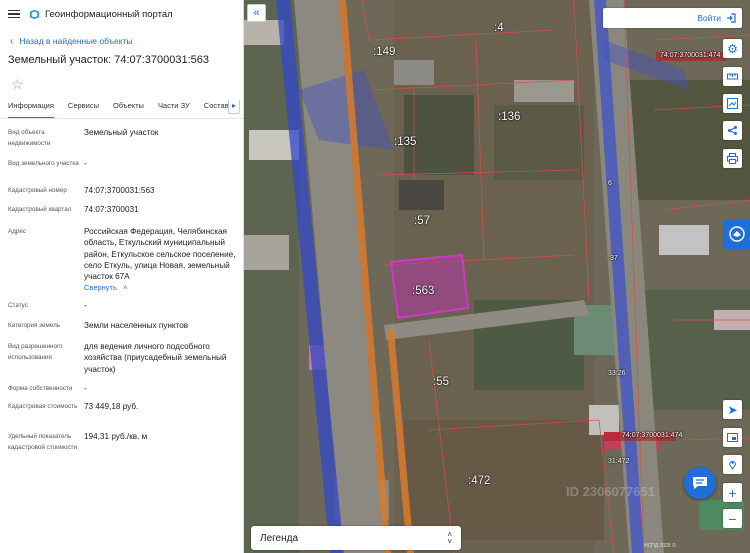 Image resolution: width=750 pixels, height=553 pixels. Describe the element at coordinates (34, 14) in the screenshot. I see `portal-logo-icon` at that location.